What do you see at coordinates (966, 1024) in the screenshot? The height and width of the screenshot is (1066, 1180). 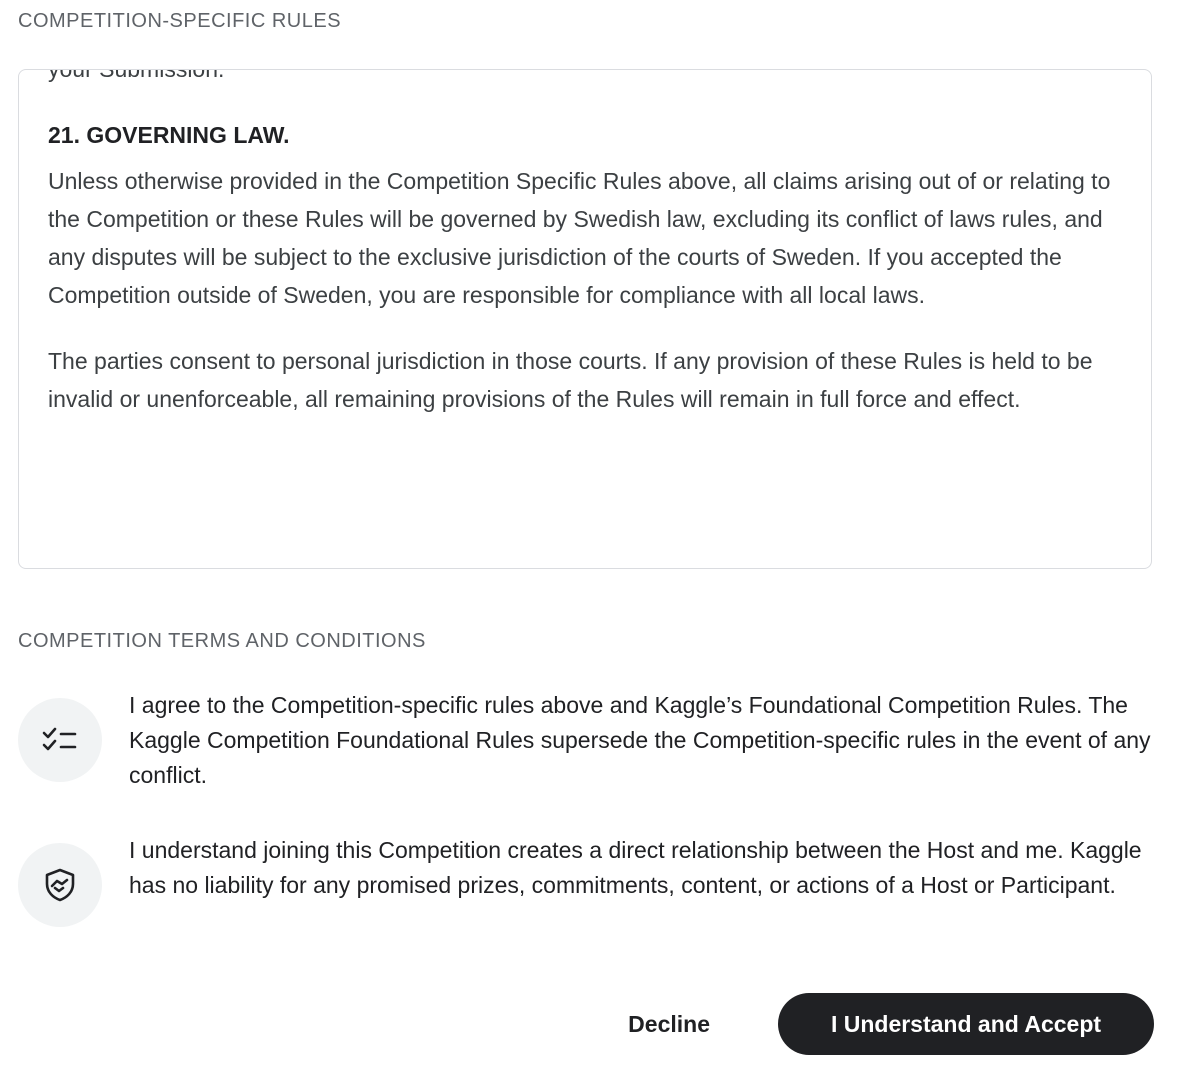 I see `accept-button: I Understand and Accept` at bounding box center [966, 1024].